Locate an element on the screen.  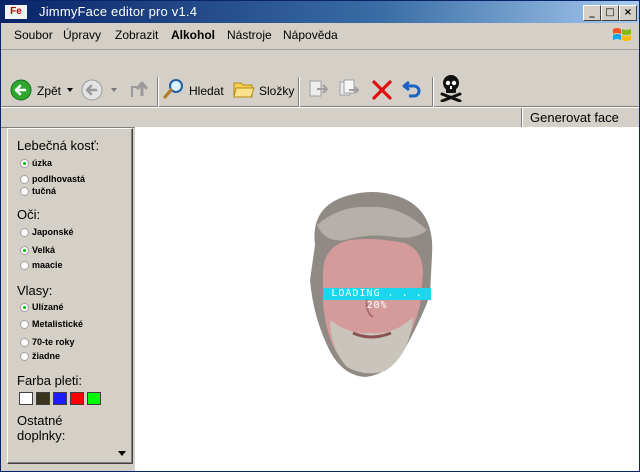
maximize-button: □ is located at coordinates (610, 13).